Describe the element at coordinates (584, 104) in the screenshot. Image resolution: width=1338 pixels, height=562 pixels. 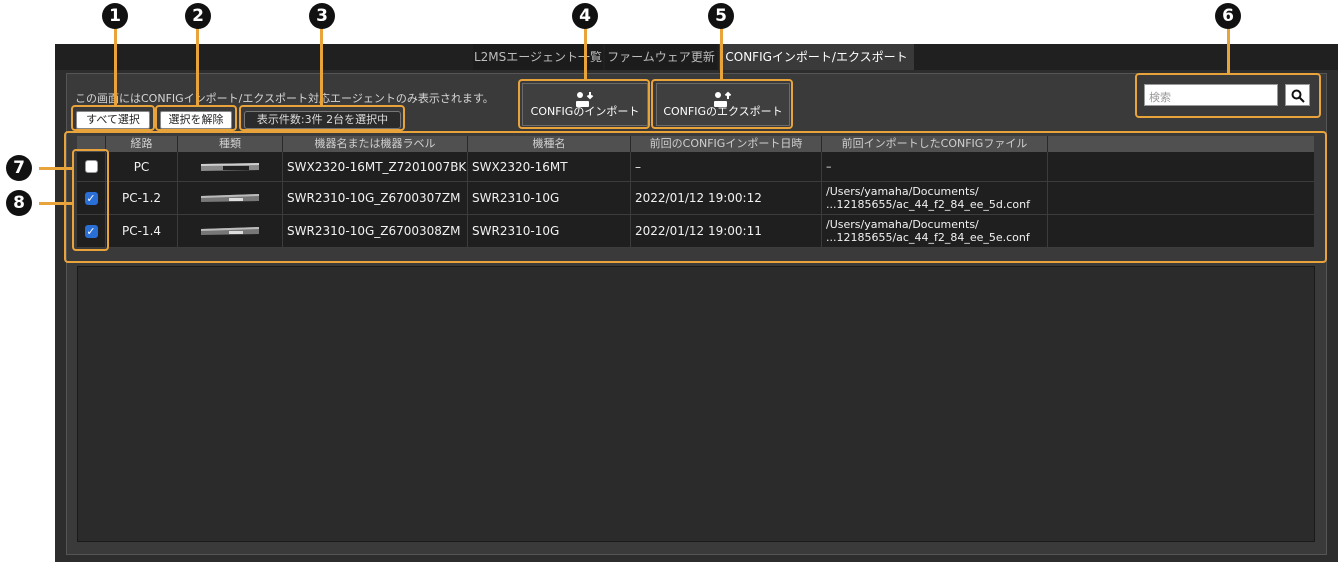
I see `highlight-import` at that location.